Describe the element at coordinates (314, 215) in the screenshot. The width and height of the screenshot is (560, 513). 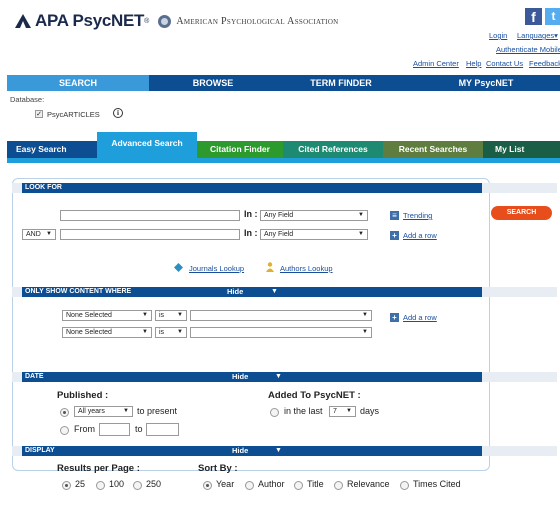
I see `field-select-1: Any Field ▼` at that location.